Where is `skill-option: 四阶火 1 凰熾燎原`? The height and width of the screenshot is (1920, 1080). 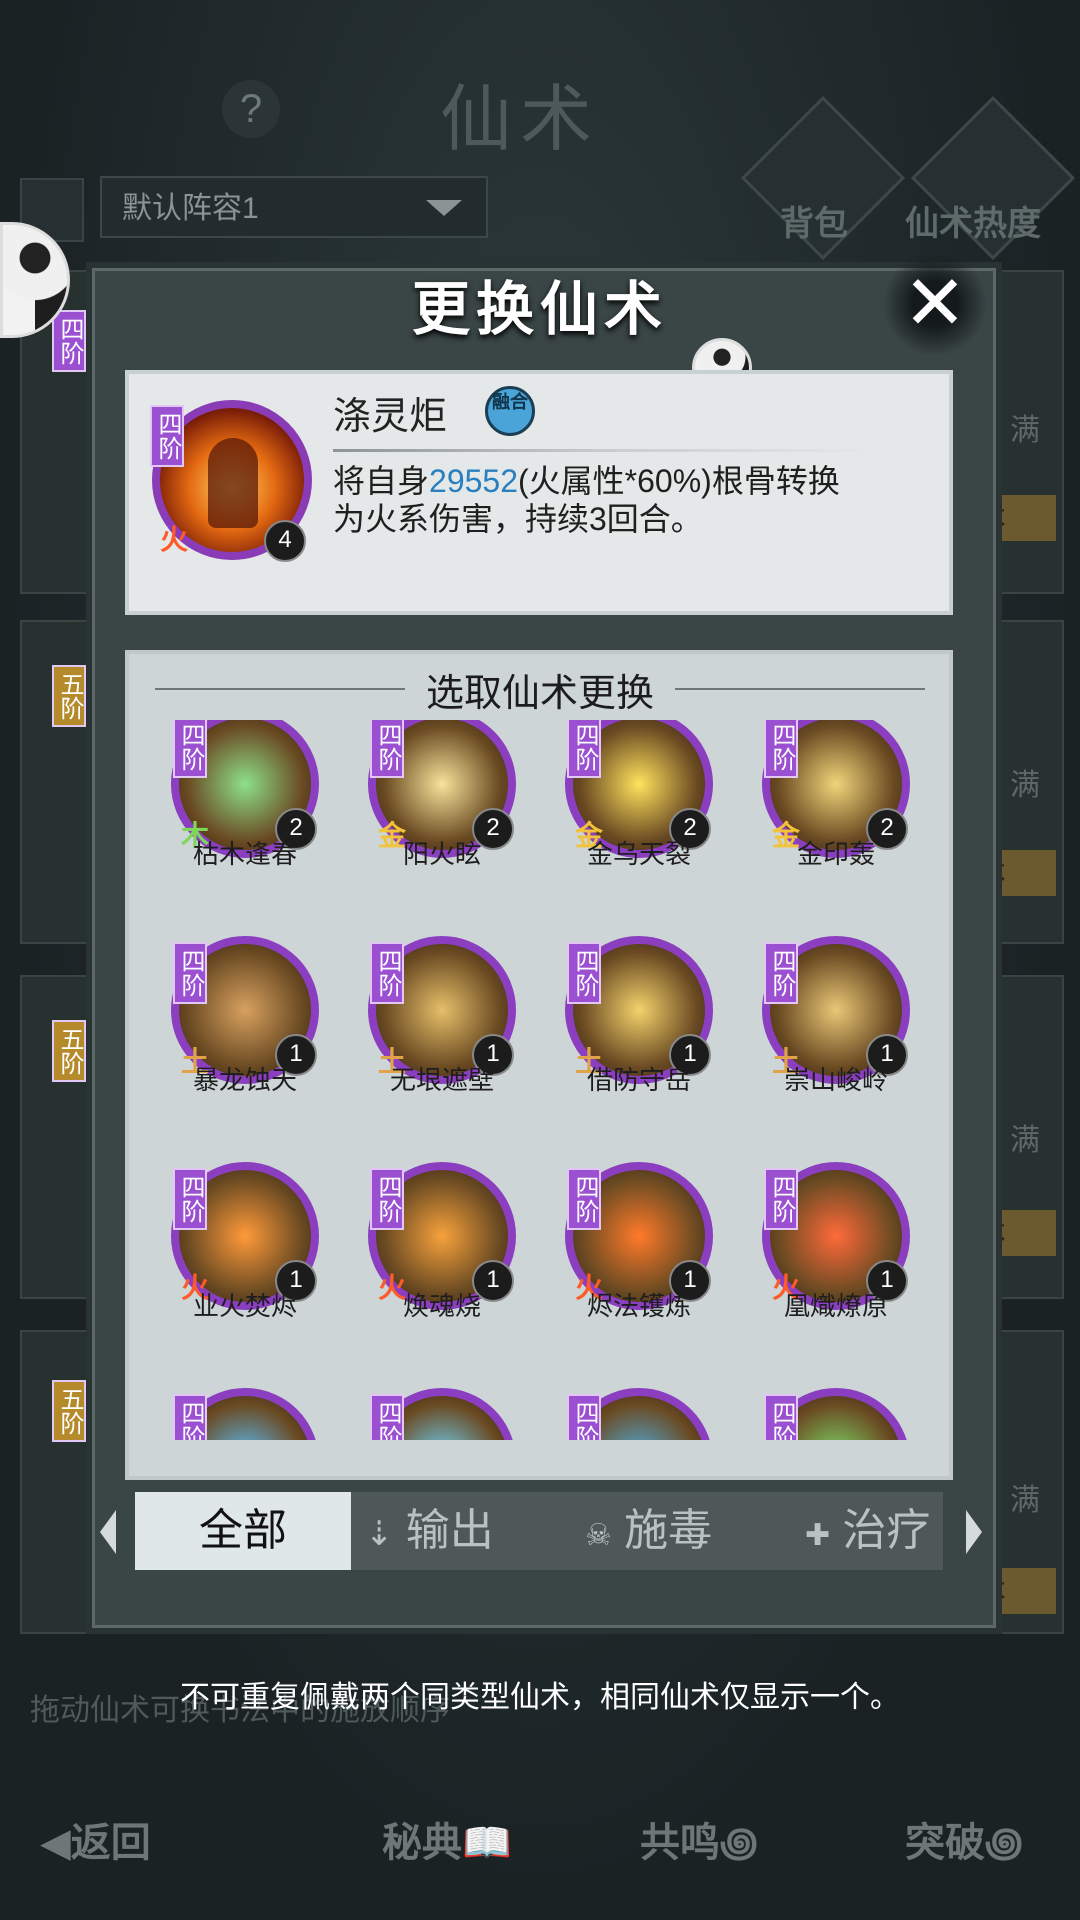 skill-option: 四阶火 1 凰熾燎原 is located at coordinates (828, 1272).